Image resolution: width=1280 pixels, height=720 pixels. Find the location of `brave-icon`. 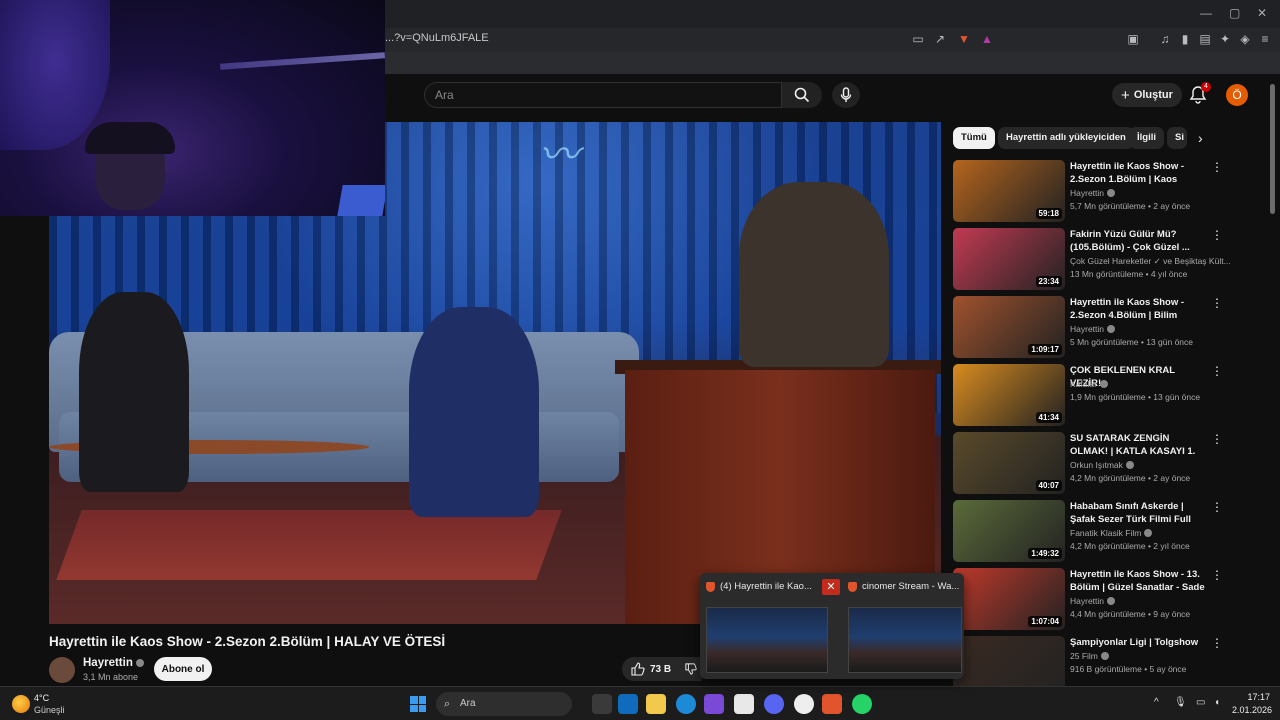

brave-icon is located at coordinates (852, 587).